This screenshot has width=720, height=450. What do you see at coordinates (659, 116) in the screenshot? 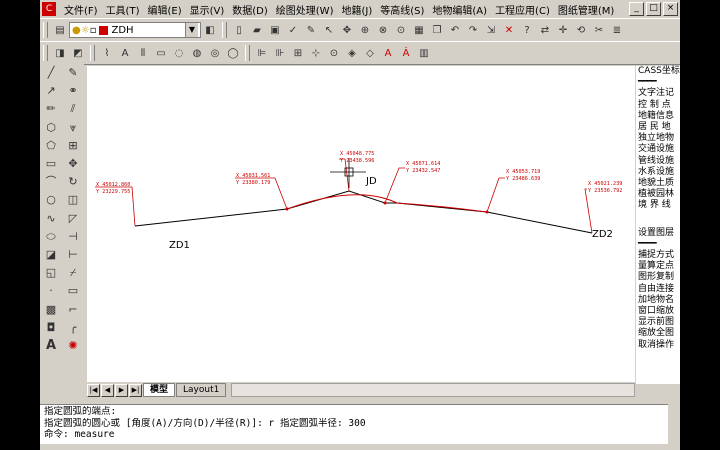
I see `screen-menu-item: 地籍信息` at bounding box center [659, 116].